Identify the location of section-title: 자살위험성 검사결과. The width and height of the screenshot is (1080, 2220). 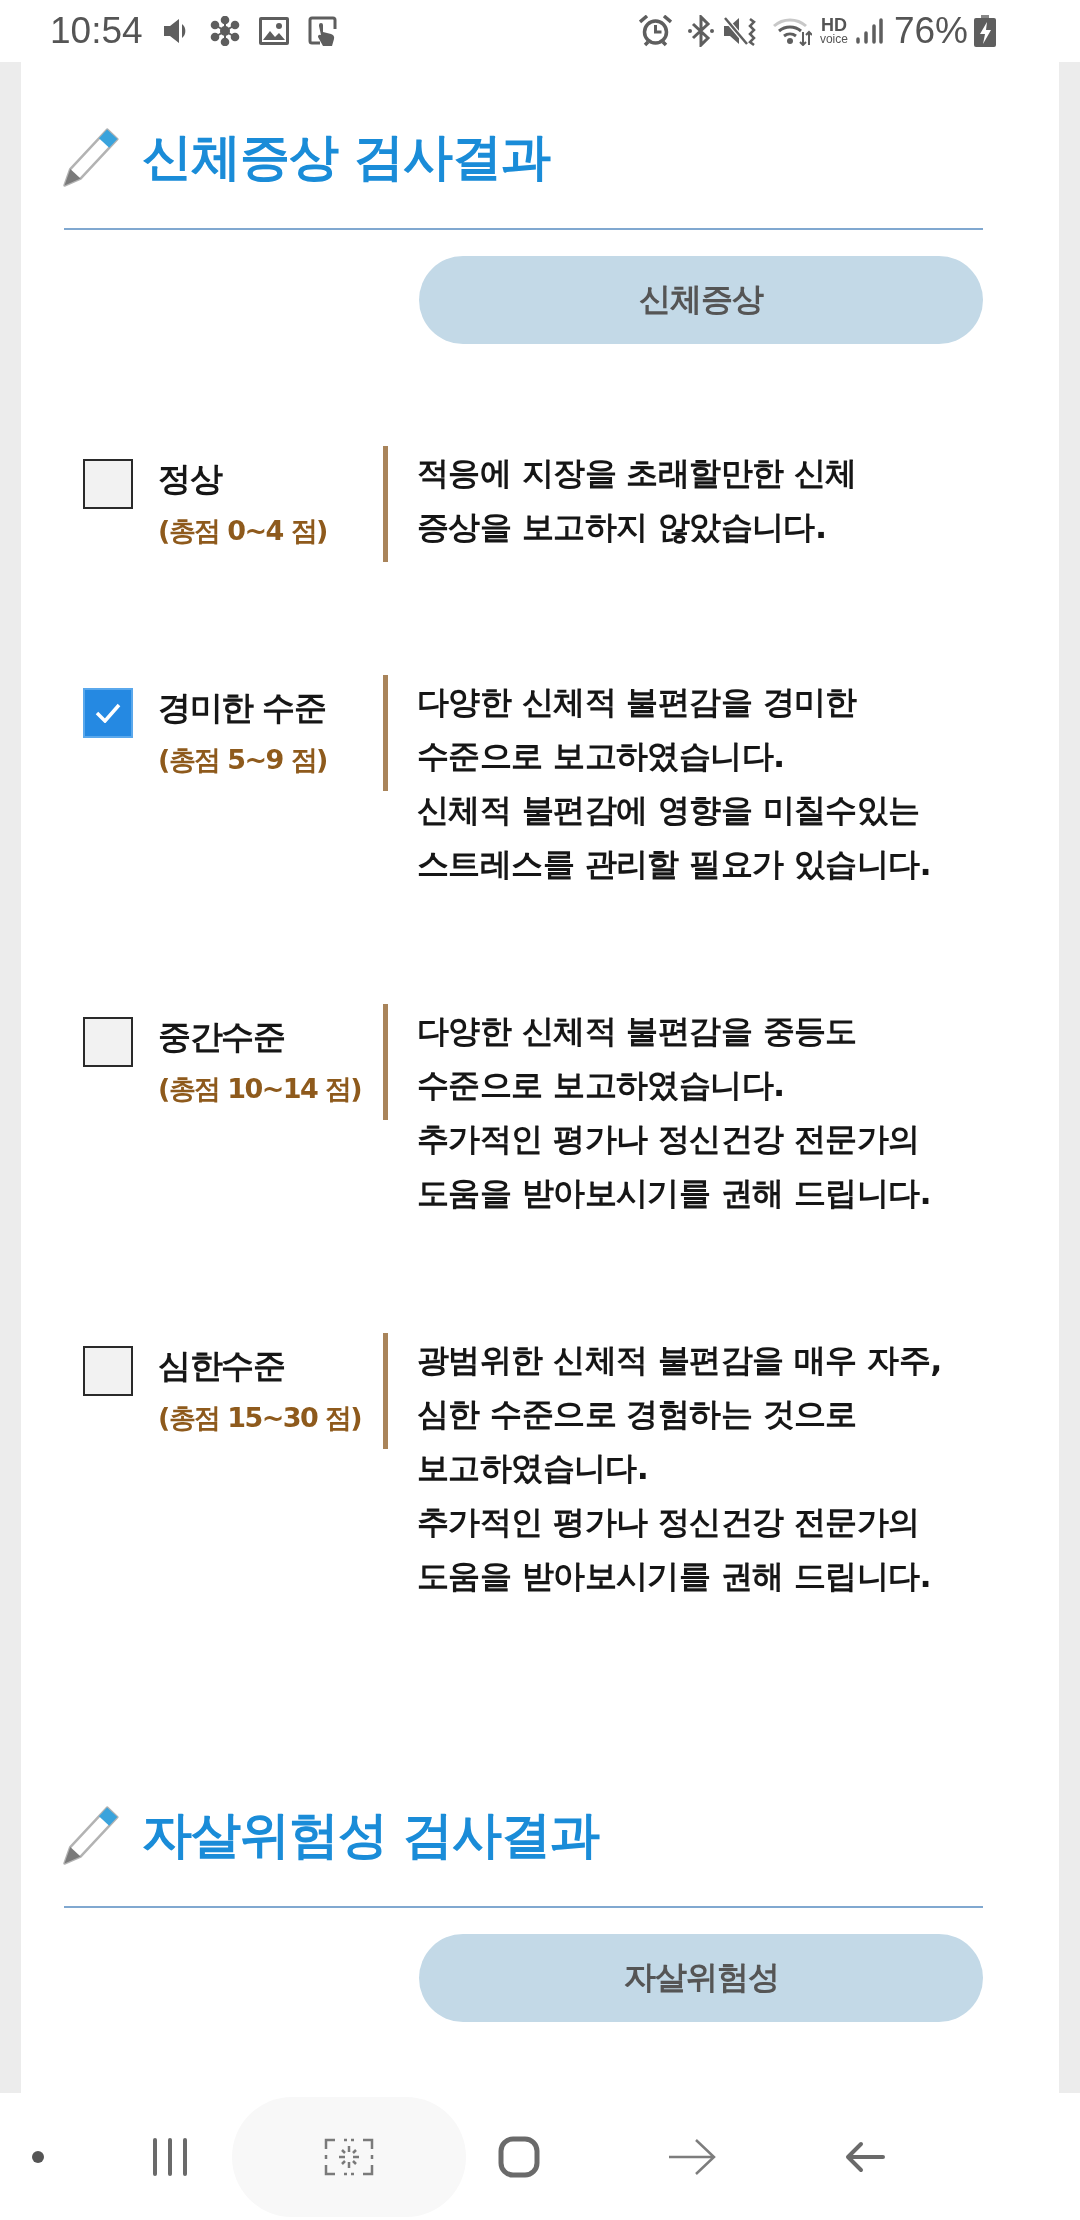
(371, 1835).